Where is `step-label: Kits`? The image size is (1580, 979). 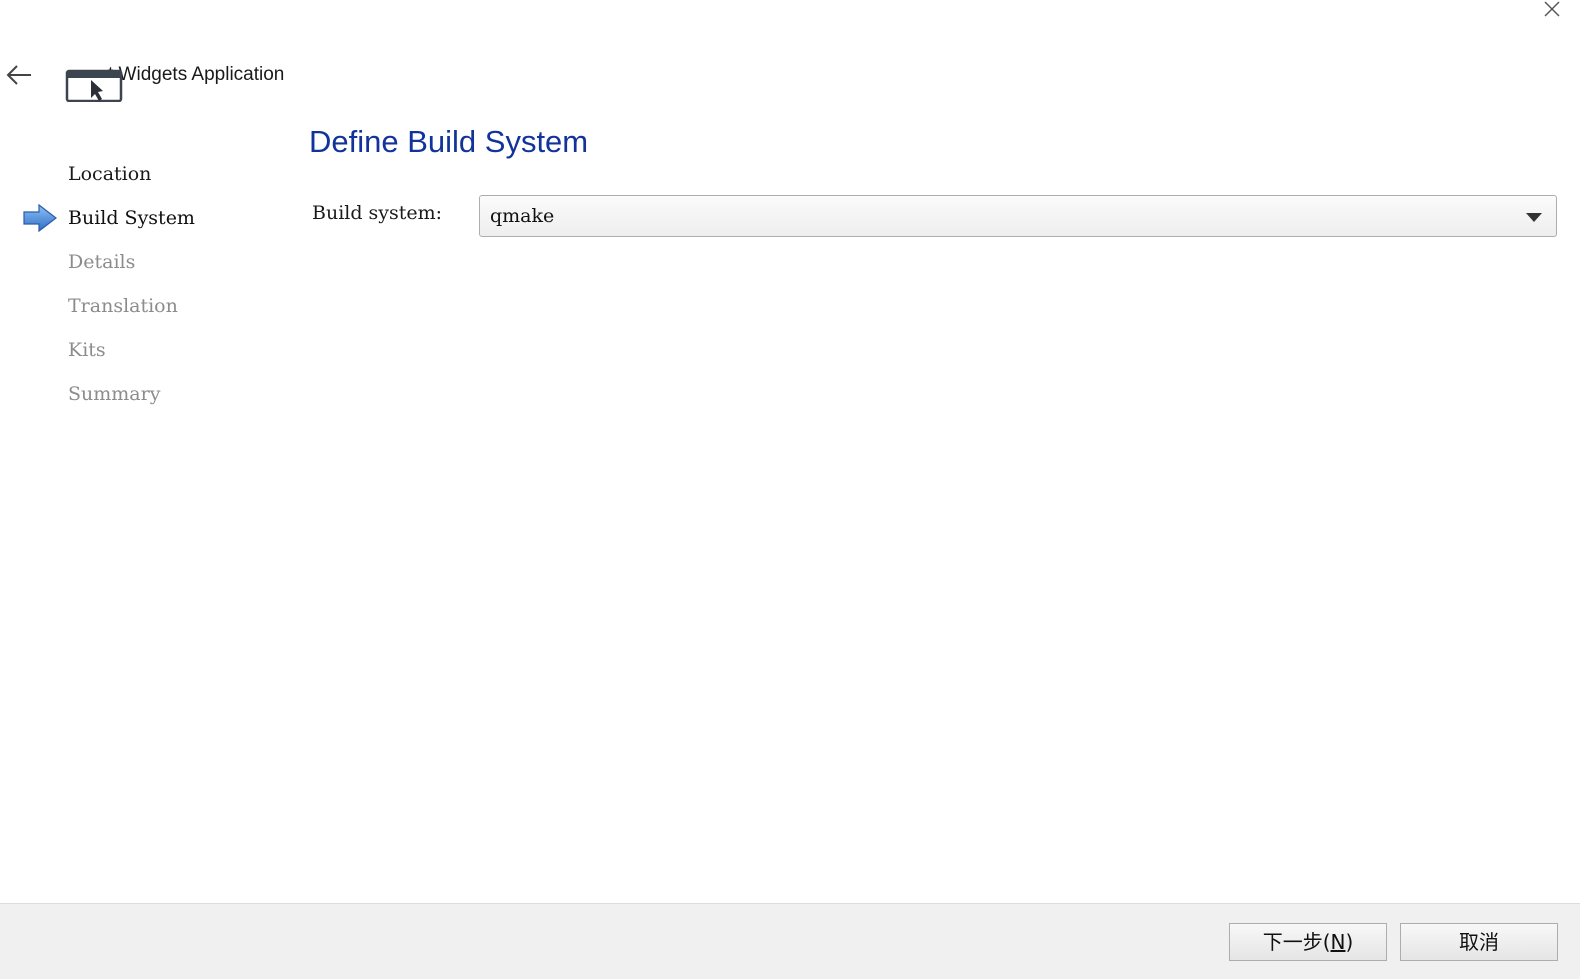
step-label: Kits is located at coordinates (87, 350).